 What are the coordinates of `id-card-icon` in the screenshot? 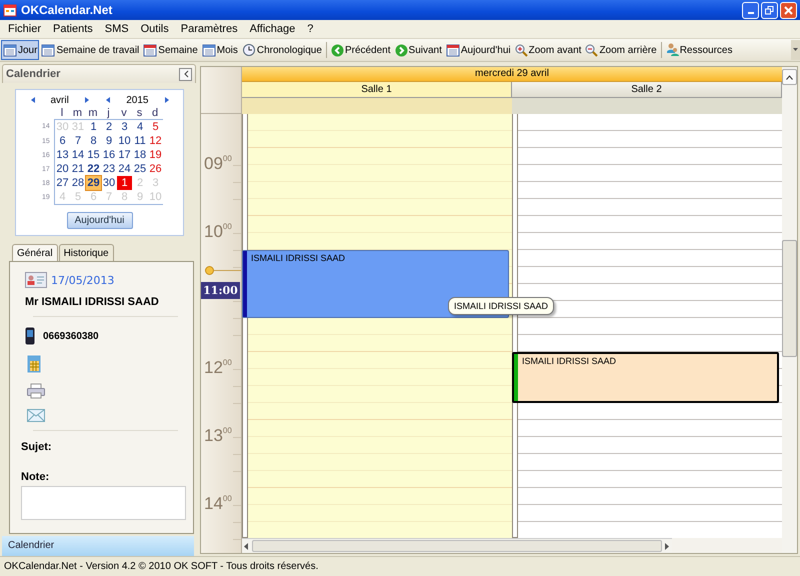 It's located at (36, 280).